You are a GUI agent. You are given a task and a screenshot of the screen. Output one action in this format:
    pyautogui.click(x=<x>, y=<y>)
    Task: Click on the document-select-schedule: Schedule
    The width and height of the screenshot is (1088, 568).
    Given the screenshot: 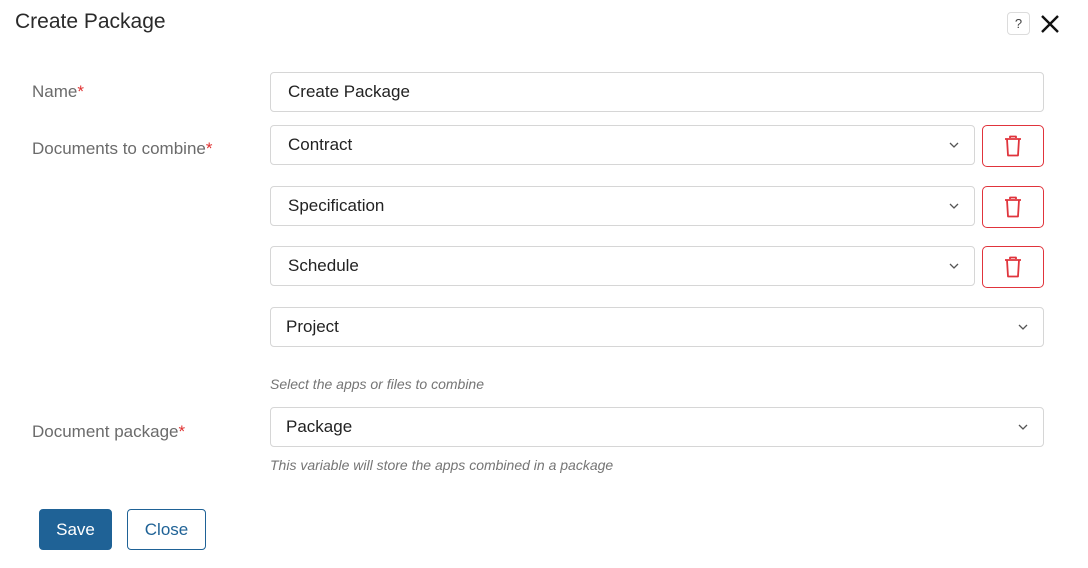 What is the action you would take?
    pyautogui.click(x=622, y=266)
    